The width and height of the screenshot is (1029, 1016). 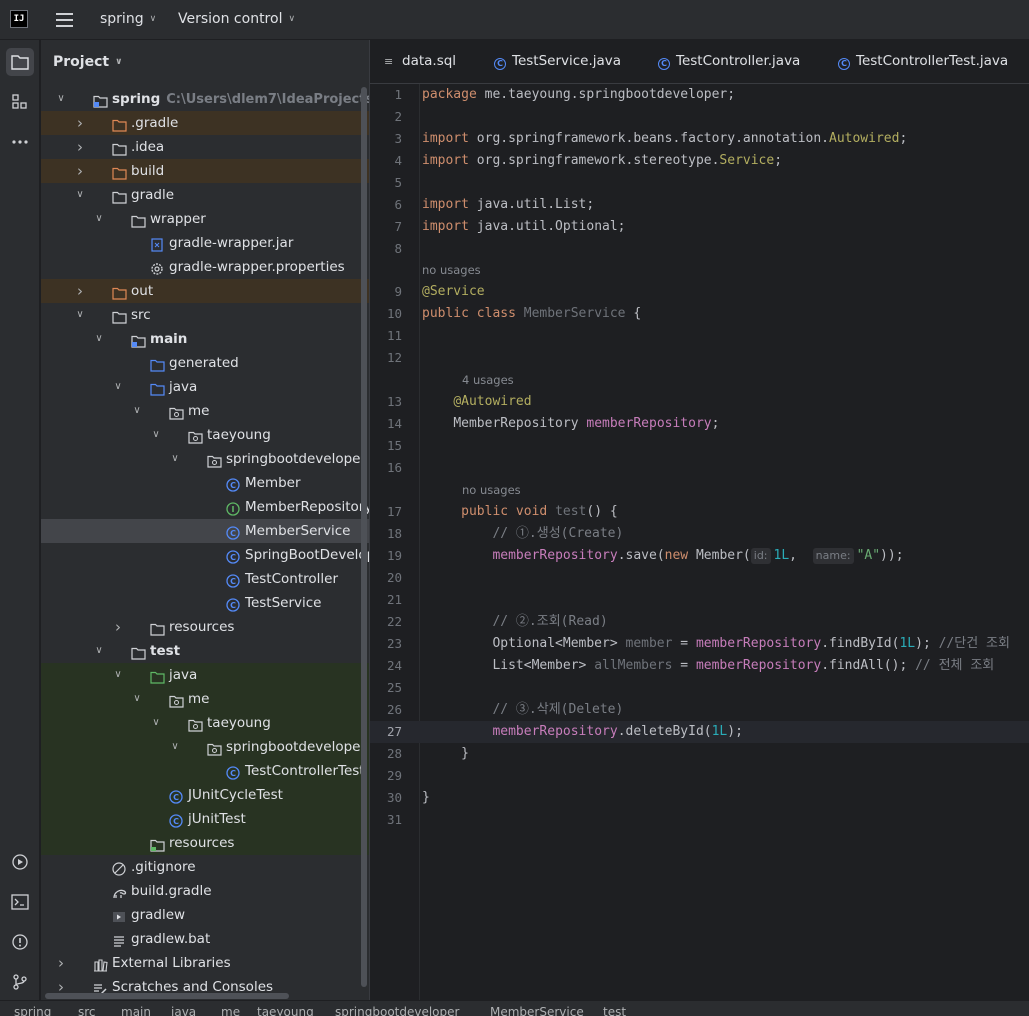 What do you see at coordinates (364, 537) in the screenshot?
I see `vertical-scrollbar` at bounding box center [364, 537].